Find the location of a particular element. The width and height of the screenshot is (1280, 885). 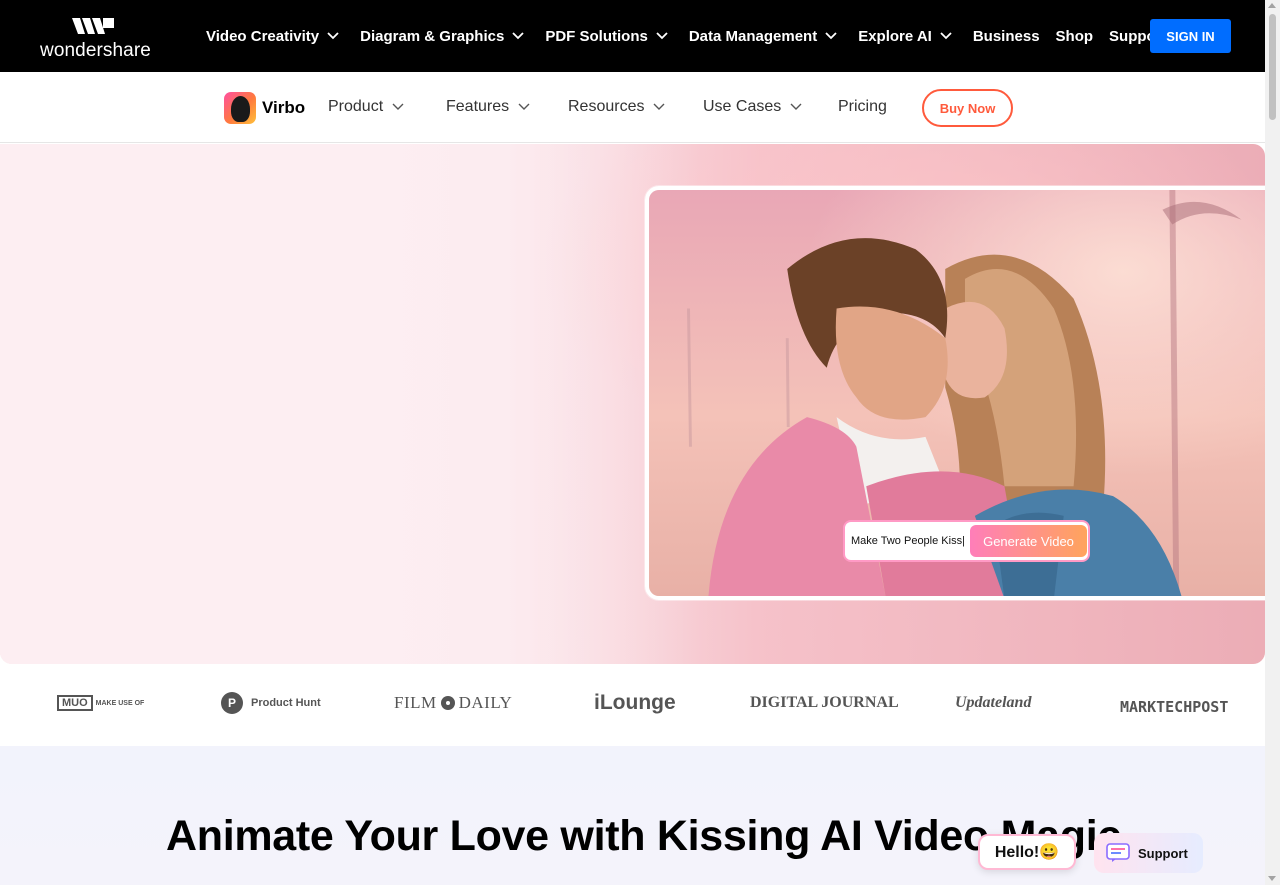

subnav-label: Use Cases is located at coordinates (742, 106).